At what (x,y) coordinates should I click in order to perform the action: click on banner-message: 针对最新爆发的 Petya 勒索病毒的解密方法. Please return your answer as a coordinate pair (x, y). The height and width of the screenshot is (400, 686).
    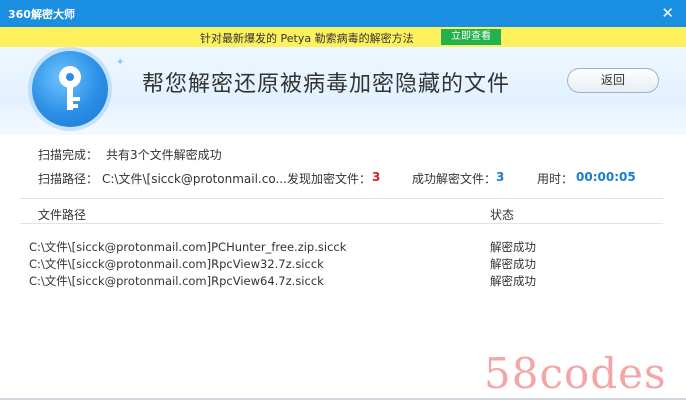
    Looking at the image, I should click on (307, 38).